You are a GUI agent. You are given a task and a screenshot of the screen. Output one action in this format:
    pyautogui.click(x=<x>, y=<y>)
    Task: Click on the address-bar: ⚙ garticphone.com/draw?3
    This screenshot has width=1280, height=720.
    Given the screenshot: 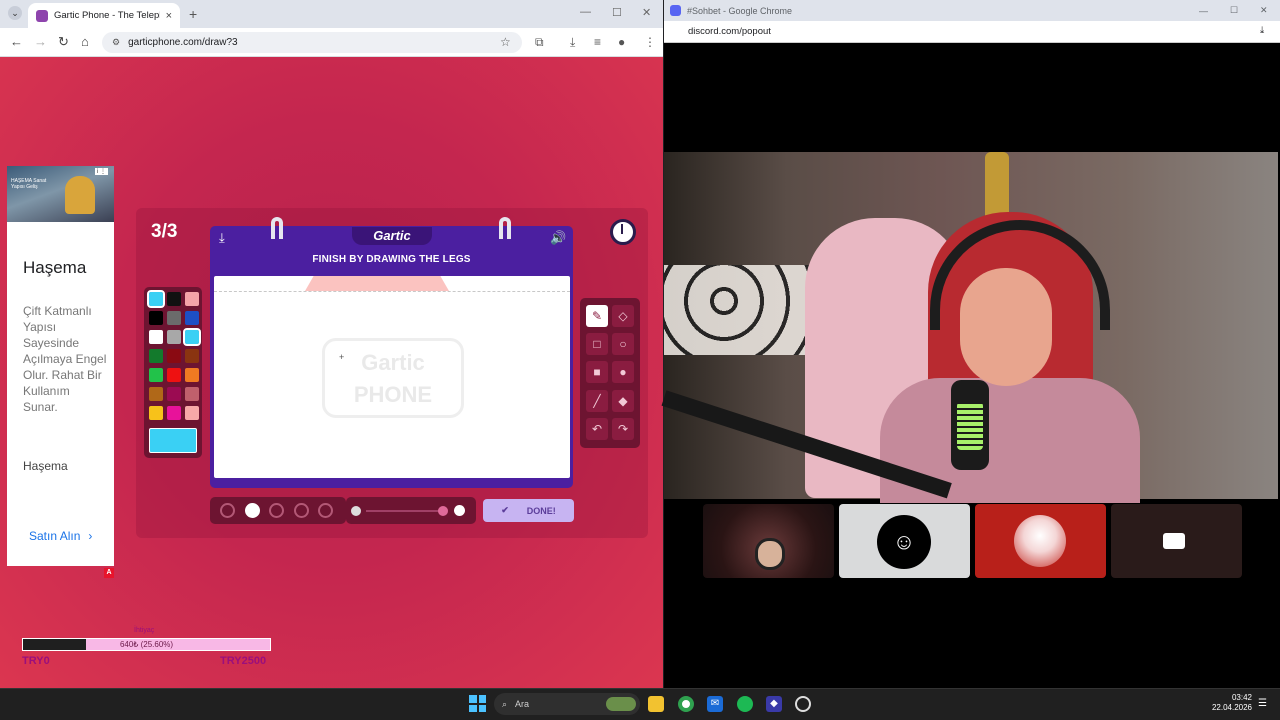 What is the action you would take?
    pyautogui.click(x=312, y=42)
    